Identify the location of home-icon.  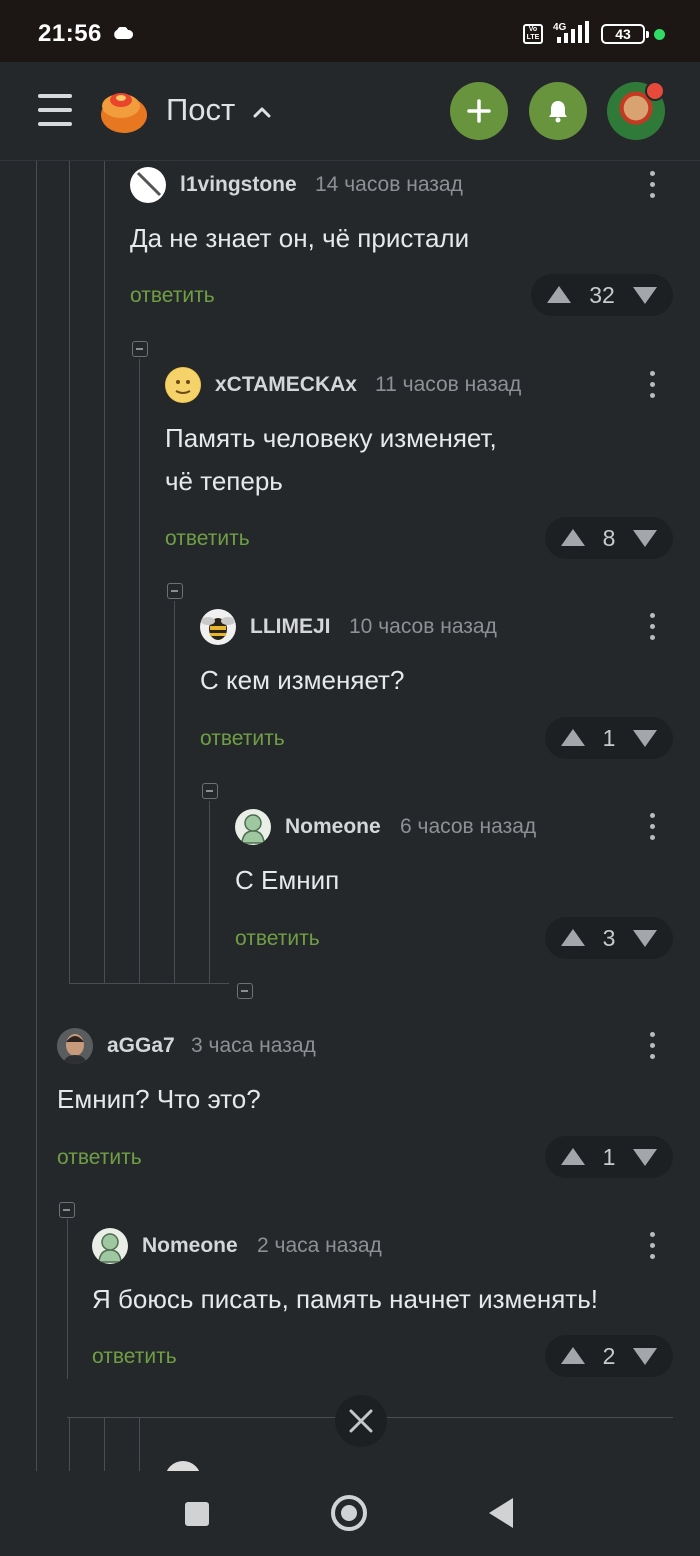
(349, 1513).